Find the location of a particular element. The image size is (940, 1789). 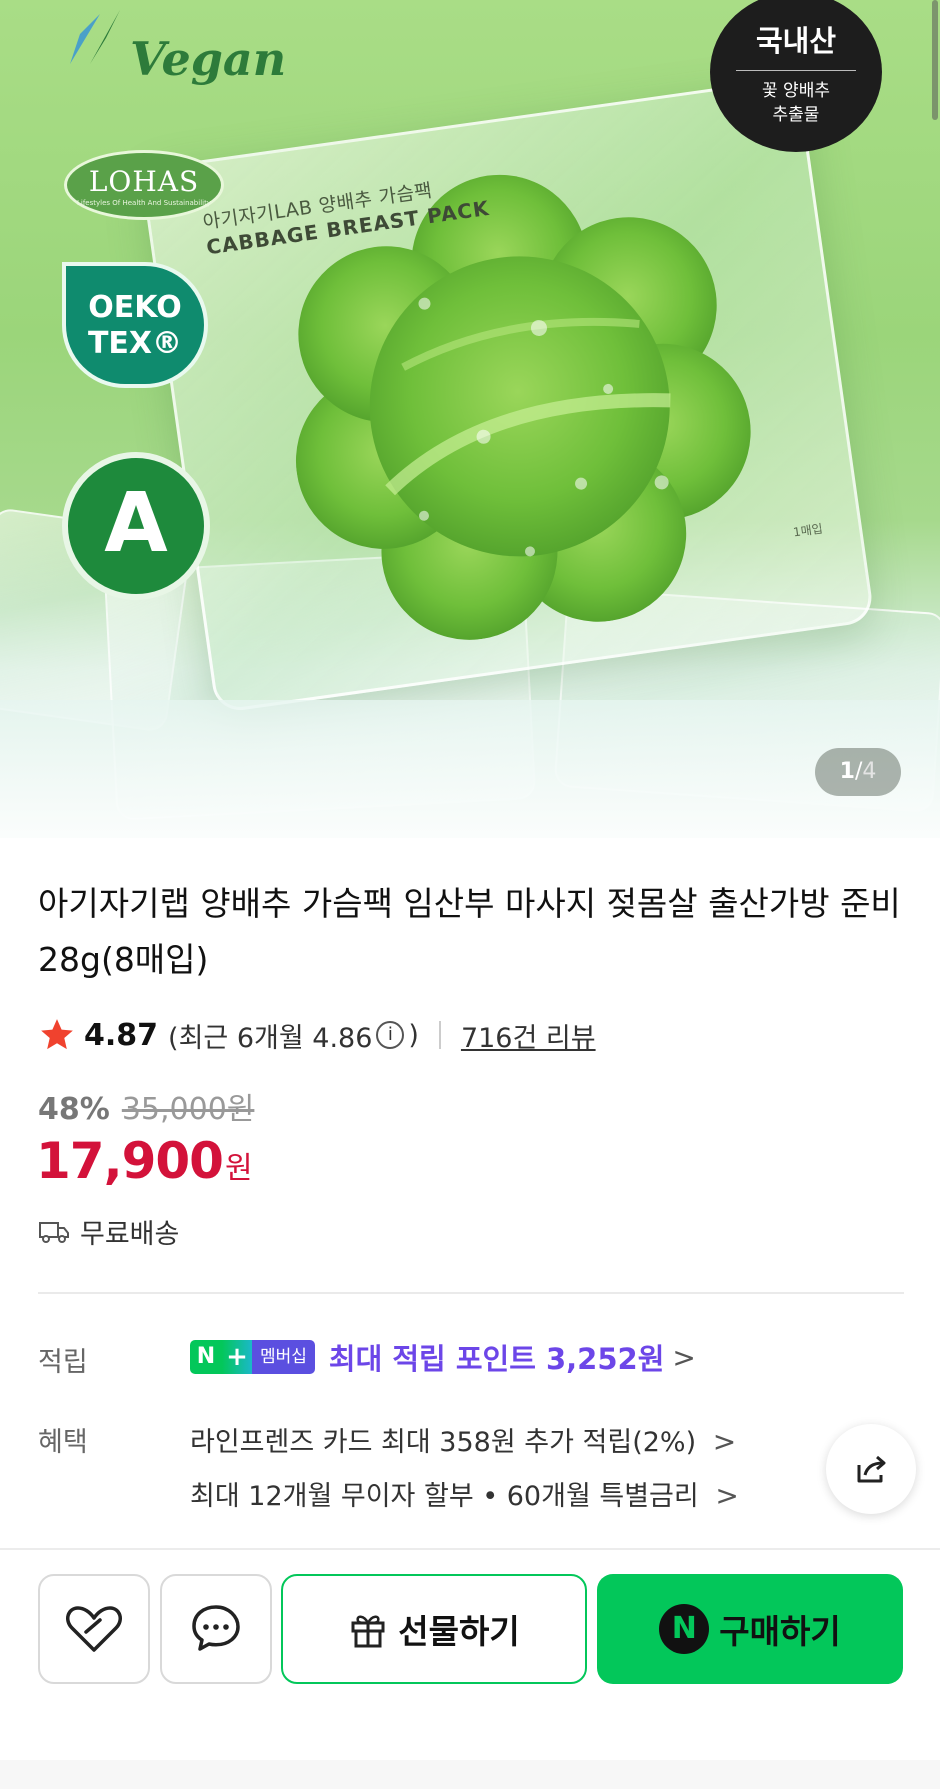

benefit-label: 혜택 is located at coordinates (63, 1442).